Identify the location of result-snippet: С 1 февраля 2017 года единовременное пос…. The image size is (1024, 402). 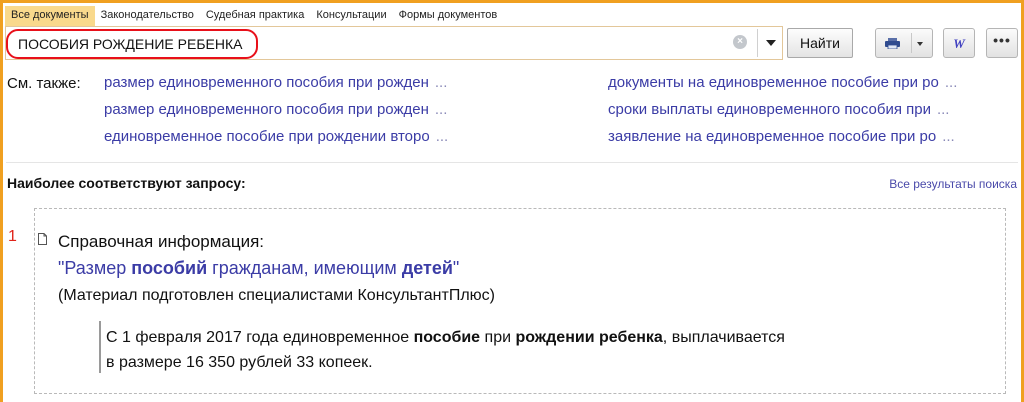
(445, 350).